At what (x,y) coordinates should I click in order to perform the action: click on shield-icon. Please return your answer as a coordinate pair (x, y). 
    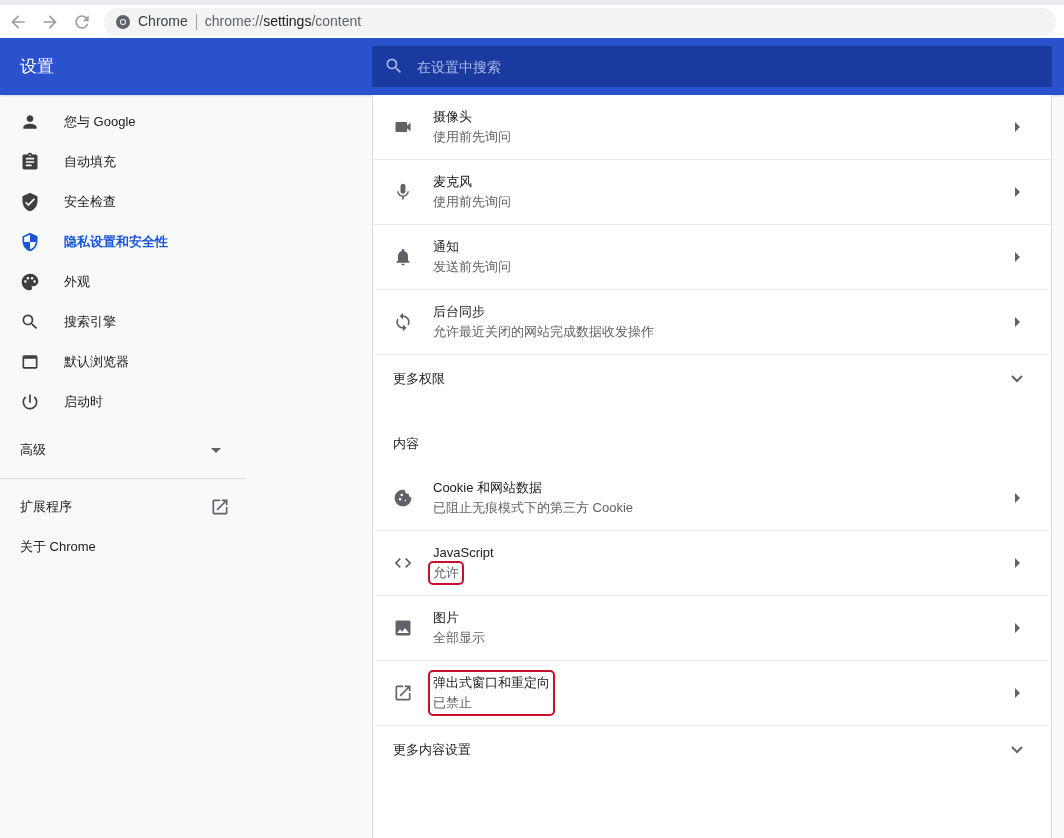
    Looking at the image, I should click on (30, 242).